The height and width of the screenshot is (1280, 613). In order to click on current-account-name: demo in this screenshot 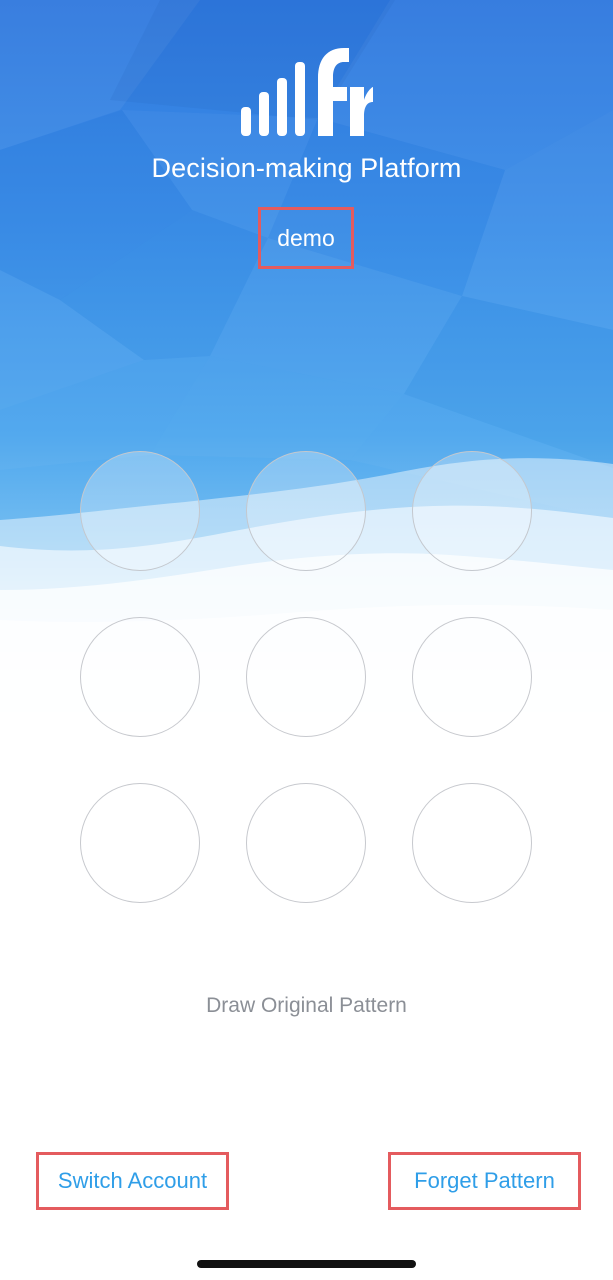, I will do `click(306, 238)`.